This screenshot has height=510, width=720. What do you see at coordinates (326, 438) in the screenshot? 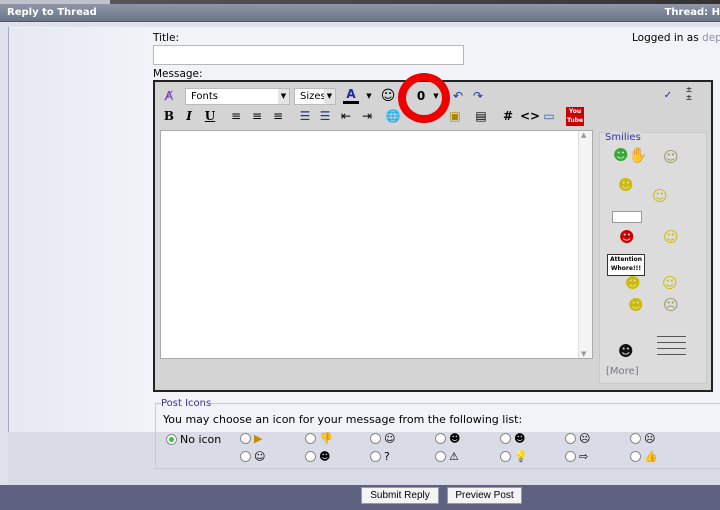
I see `thumbs-down-icon: 👎` at bounding box center [326, 438].